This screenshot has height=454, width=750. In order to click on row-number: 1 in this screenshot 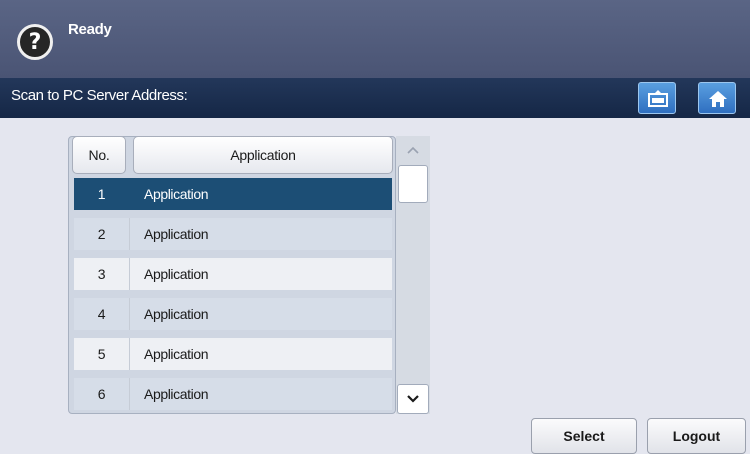, I will do `click(101, 194)`.